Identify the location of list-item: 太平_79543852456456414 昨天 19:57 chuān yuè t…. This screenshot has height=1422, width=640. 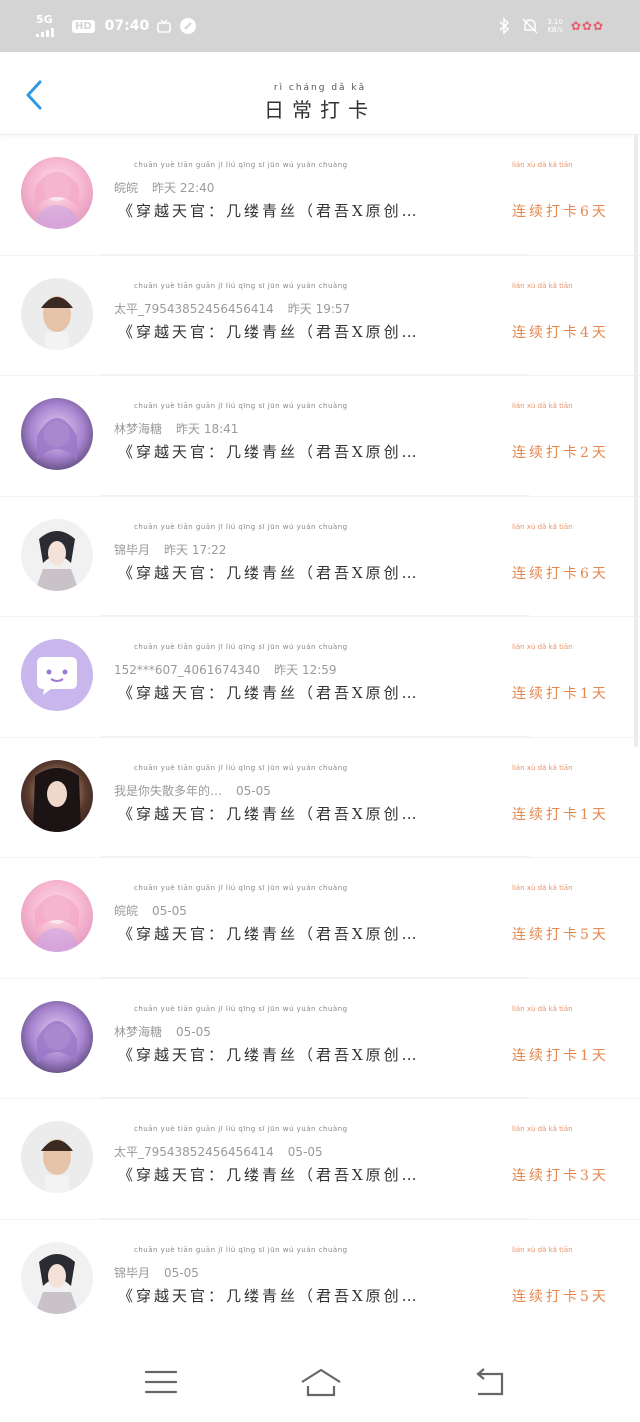
(320, 316).